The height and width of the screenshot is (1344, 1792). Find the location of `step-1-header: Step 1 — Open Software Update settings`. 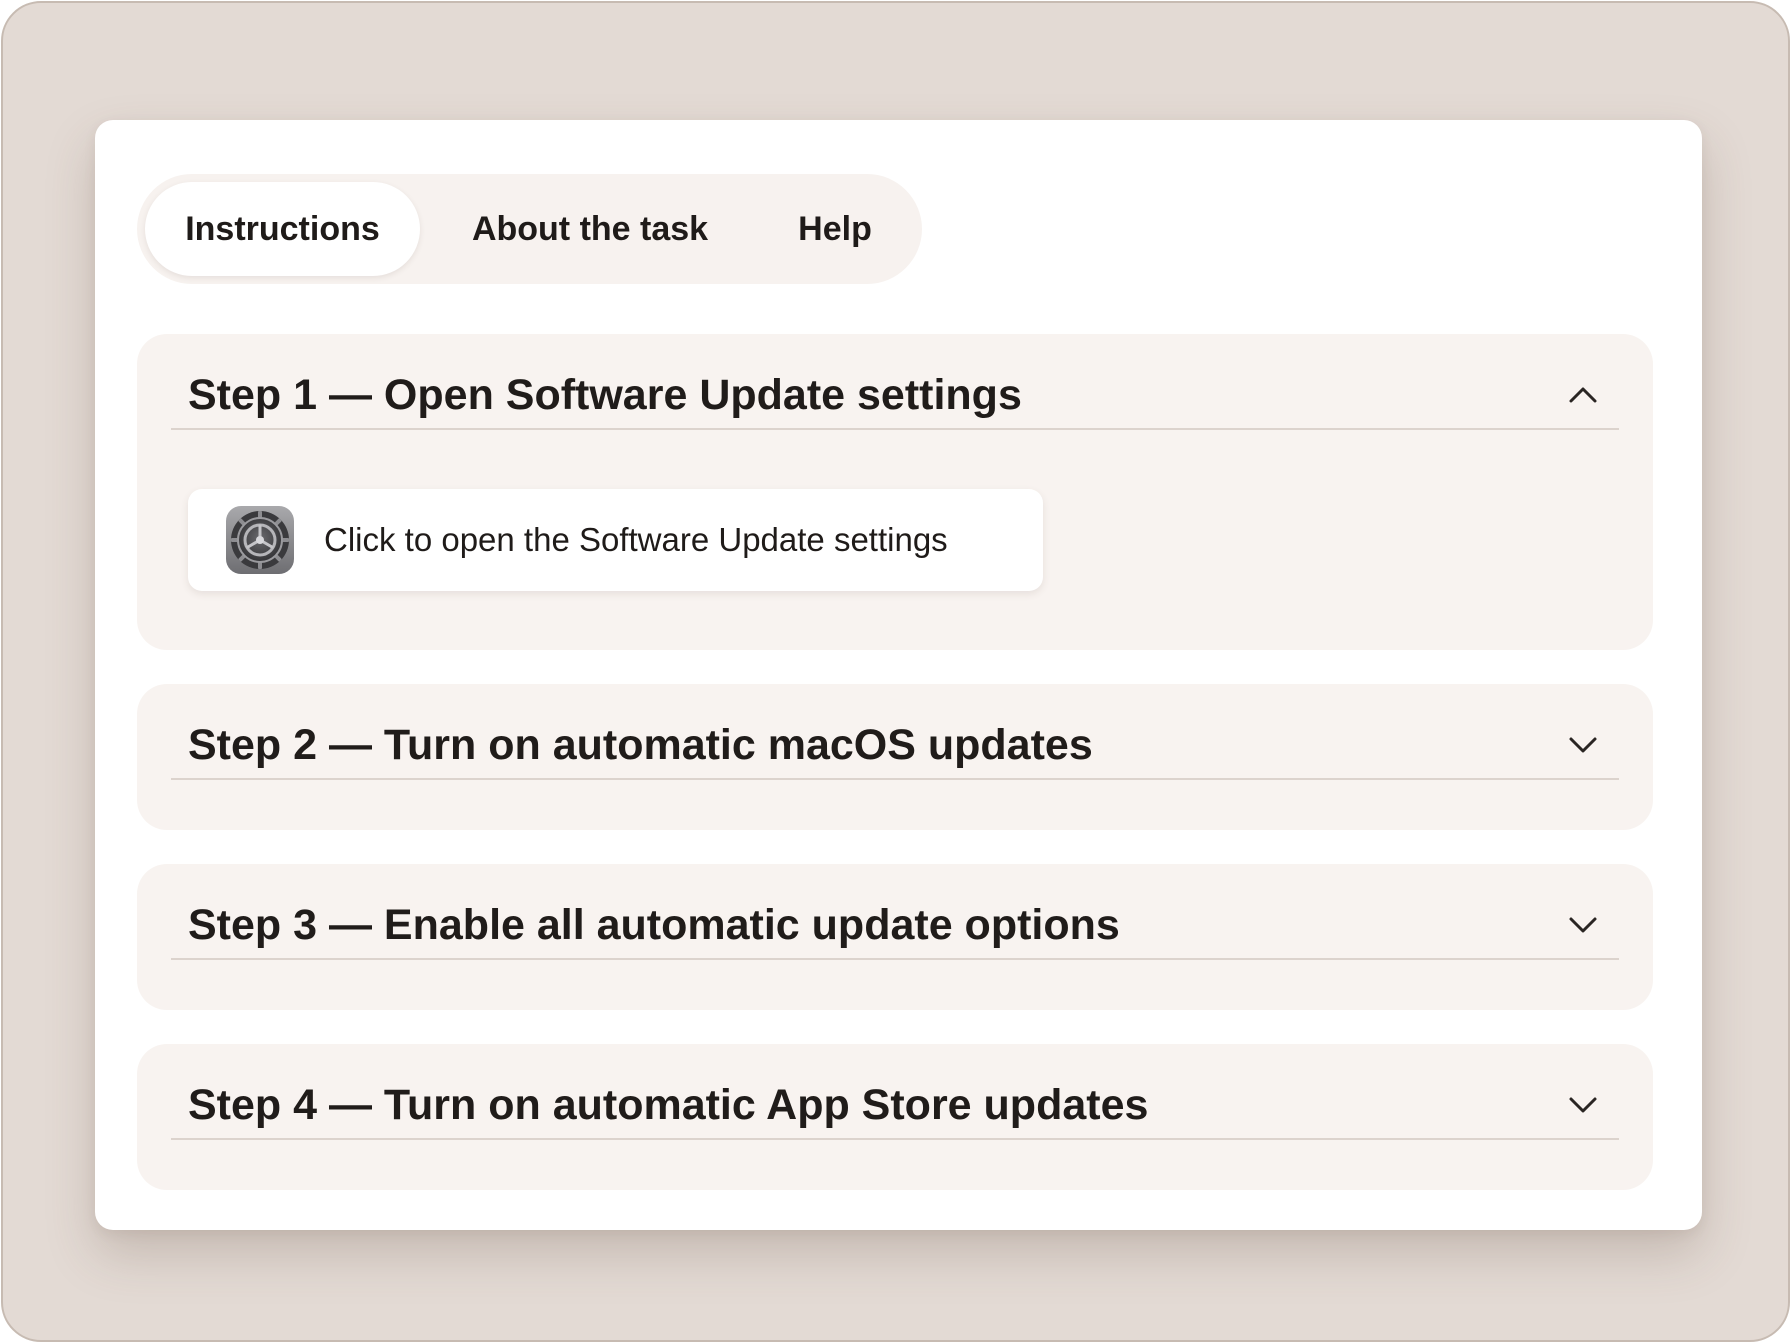

step-1-header: Step 1 — Open Software Update settings is located at coordinates (895, 396).